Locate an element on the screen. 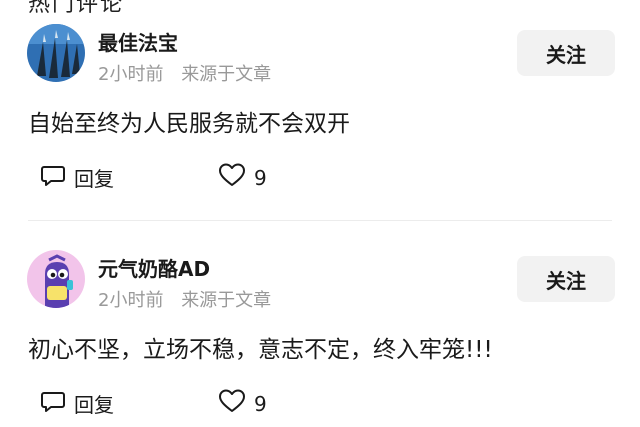  username: 元气奶酪AD is located at coordinates (154, 267).